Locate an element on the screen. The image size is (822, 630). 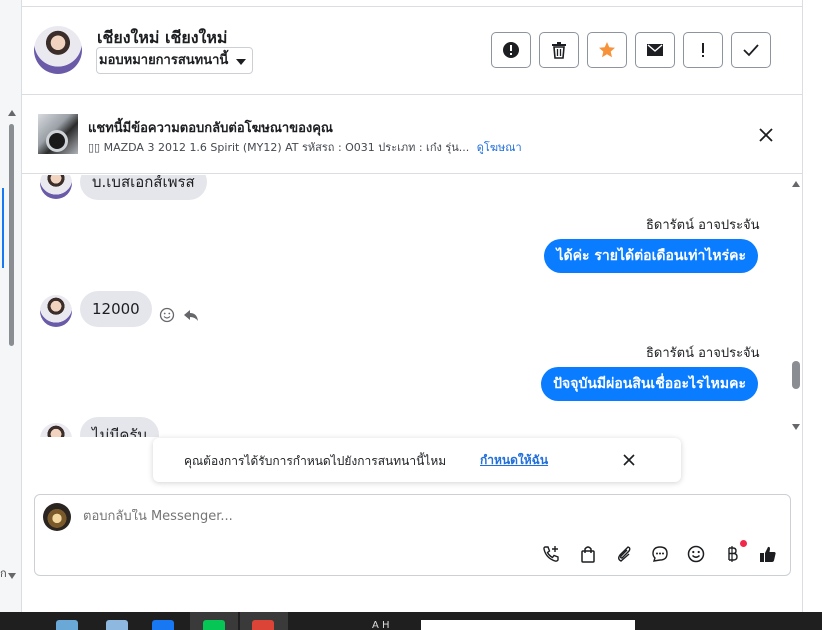
saved-replies-button is located at coordinates (660, 554).